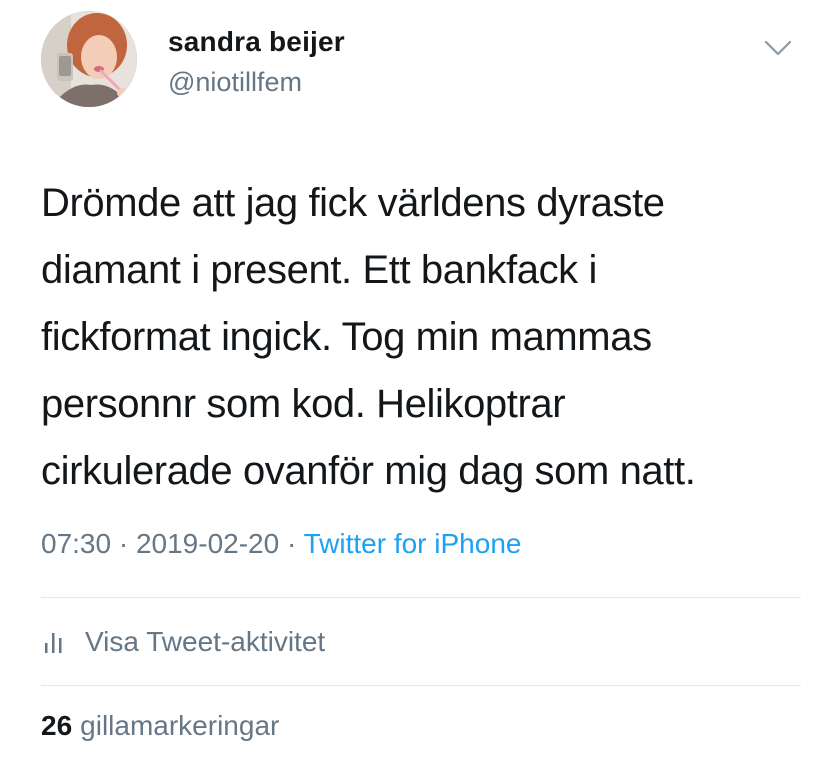  What do you see at coordinates (205, 641) in the screenshot?
I see `activity-label: Visa Tweet-aktivitet` at bounding box center [205, 641].